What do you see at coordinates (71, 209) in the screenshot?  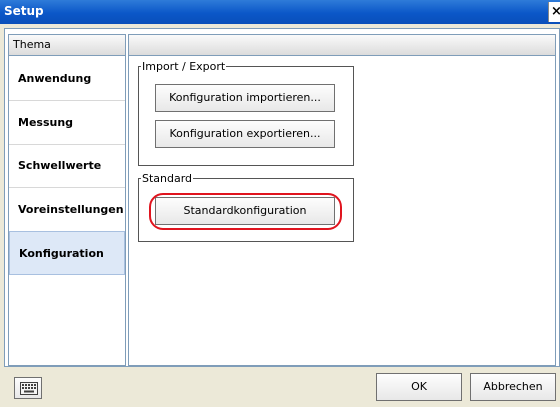 I see `sidebar-item-label: Voreinstellungen` at bounding box center [71, 209].